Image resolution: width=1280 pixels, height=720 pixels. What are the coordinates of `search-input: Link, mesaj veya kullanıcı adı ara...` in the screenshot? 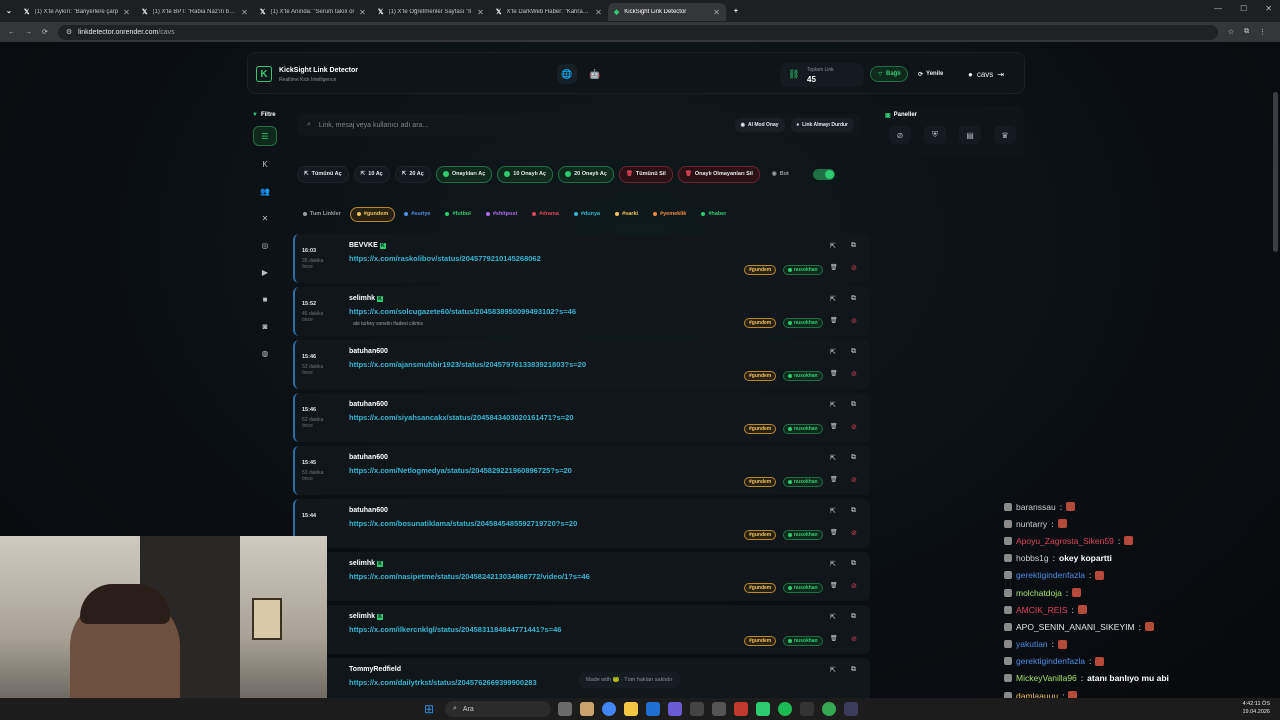 It's located at (373, 125).